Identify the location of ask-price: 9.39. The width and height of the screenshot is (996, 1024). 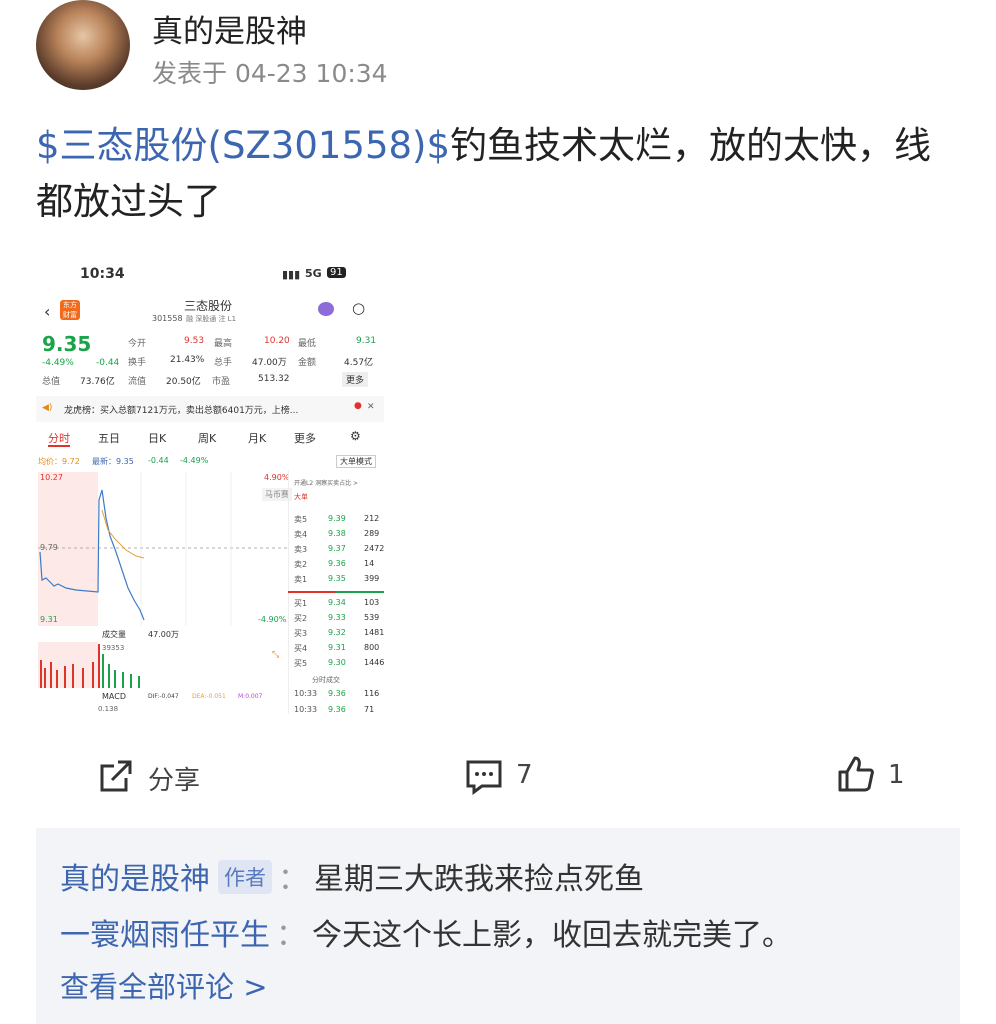
(337, 518).